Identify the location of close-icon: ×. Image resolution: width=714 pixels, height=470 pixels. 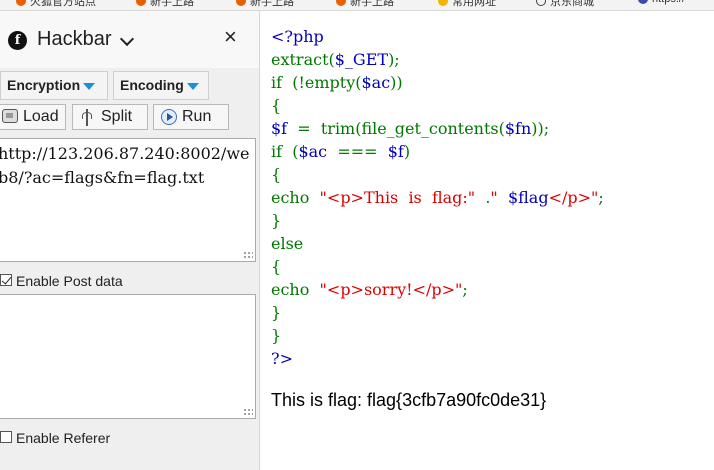
(230, 37).